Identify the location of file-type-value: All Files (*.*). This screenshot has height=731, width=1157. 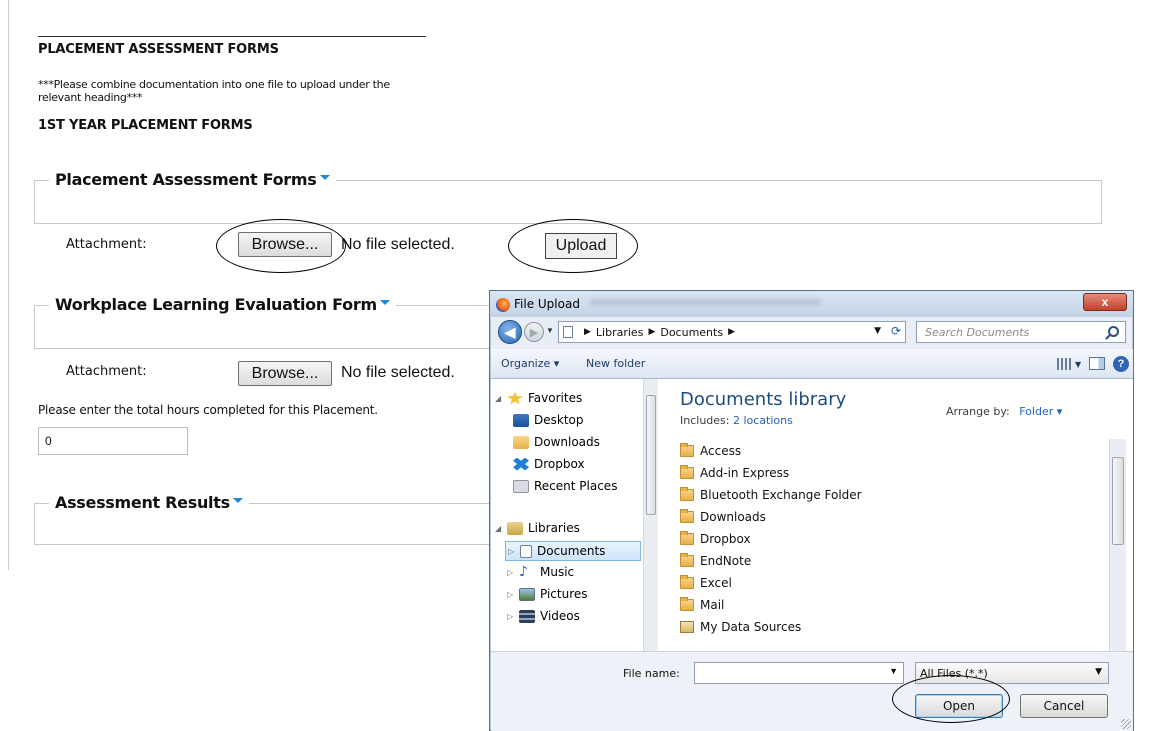
(954, 673).